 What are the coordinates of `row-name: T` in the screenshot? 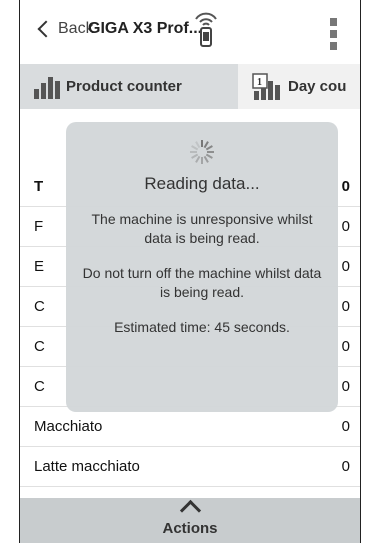 It's located at (39, 186).